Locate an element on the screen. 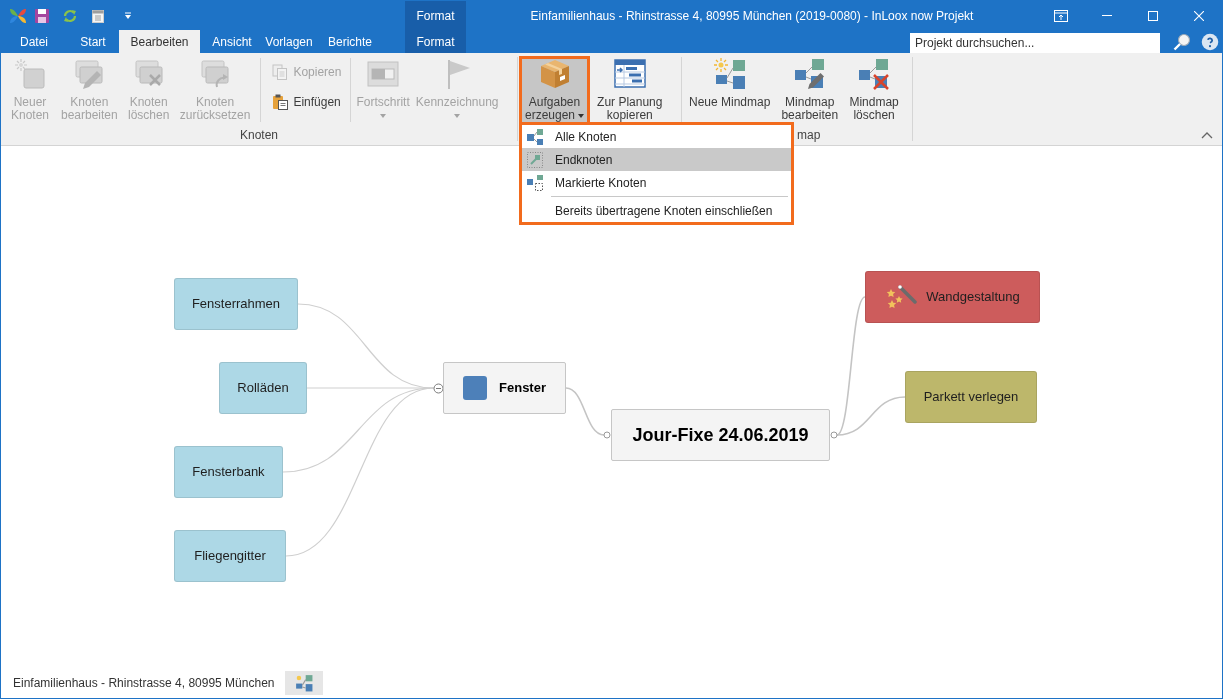  ribbon-button: Aufgaben erzeugen is located at coordinates (555, 90).